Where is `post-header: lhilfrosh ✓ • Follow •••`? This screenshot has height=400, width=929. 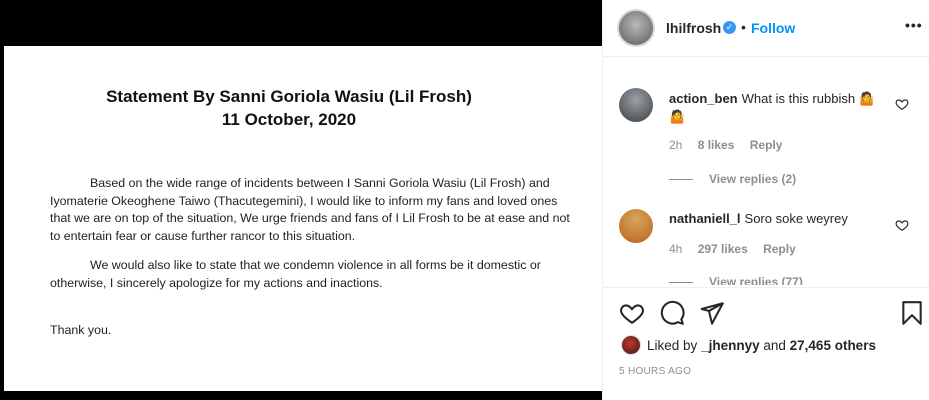
post-header: lhilfrosh ✓ • Follow ••• is located at coordinates (766, 28).